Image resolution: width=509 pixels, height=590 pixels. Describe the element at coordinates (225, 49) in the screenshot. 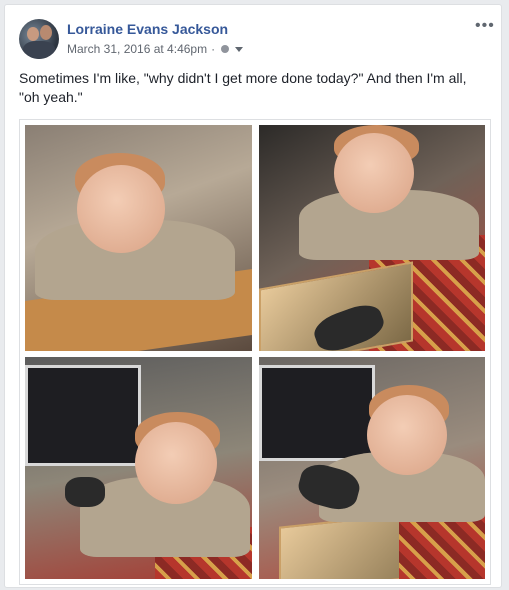

I see `globe-icon` at that location.